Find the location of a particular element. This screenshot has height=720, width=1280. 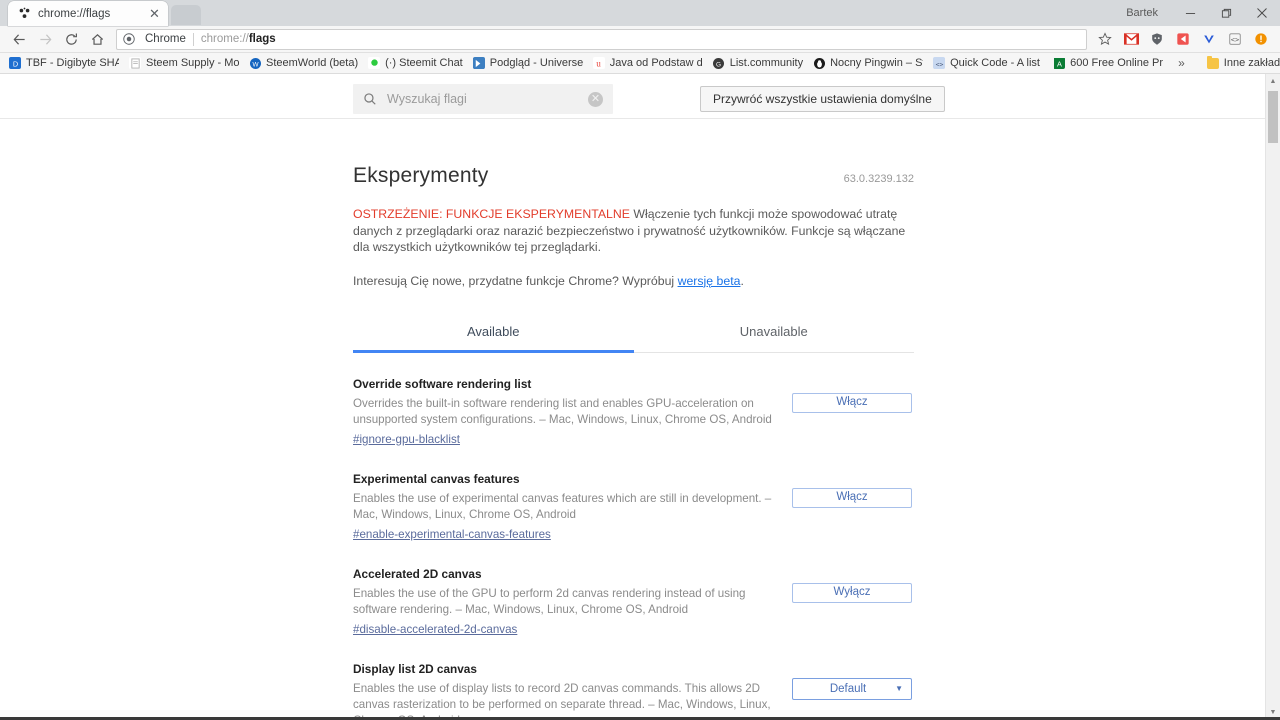

vimeo-extension-icon is located at coordinates (1209, 39).